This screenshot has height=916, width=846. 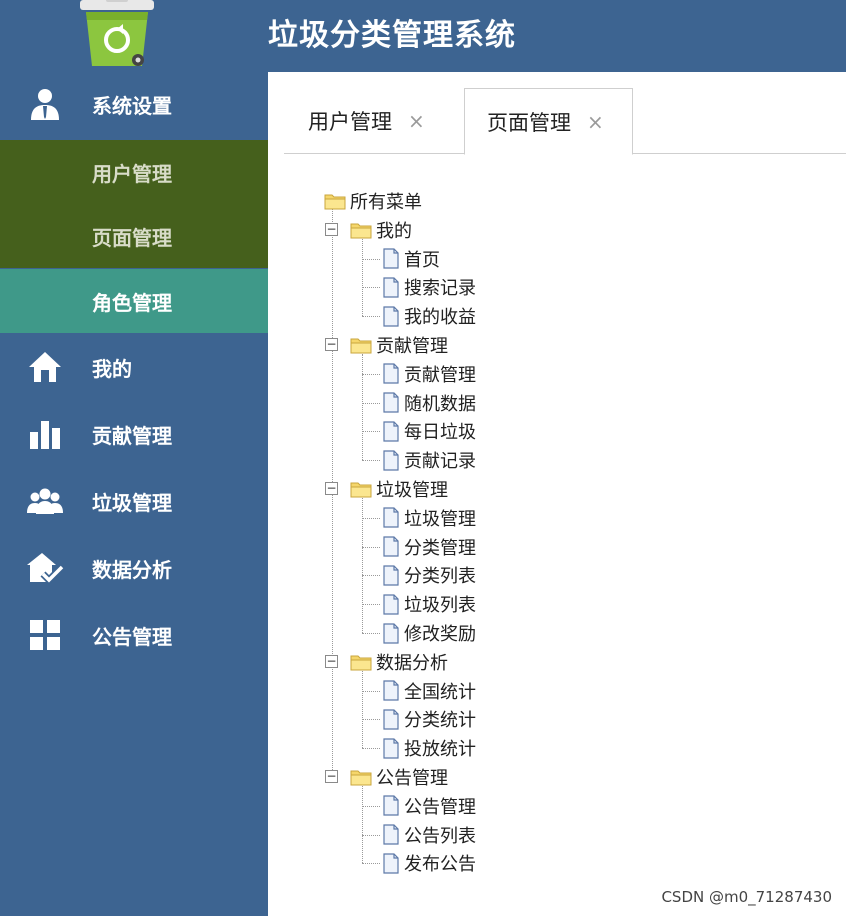 What do you see at coordinates (440, 462) in the screenshot?
I see `tree-node-label: 贡献记录` at bounding box center [440, 462].